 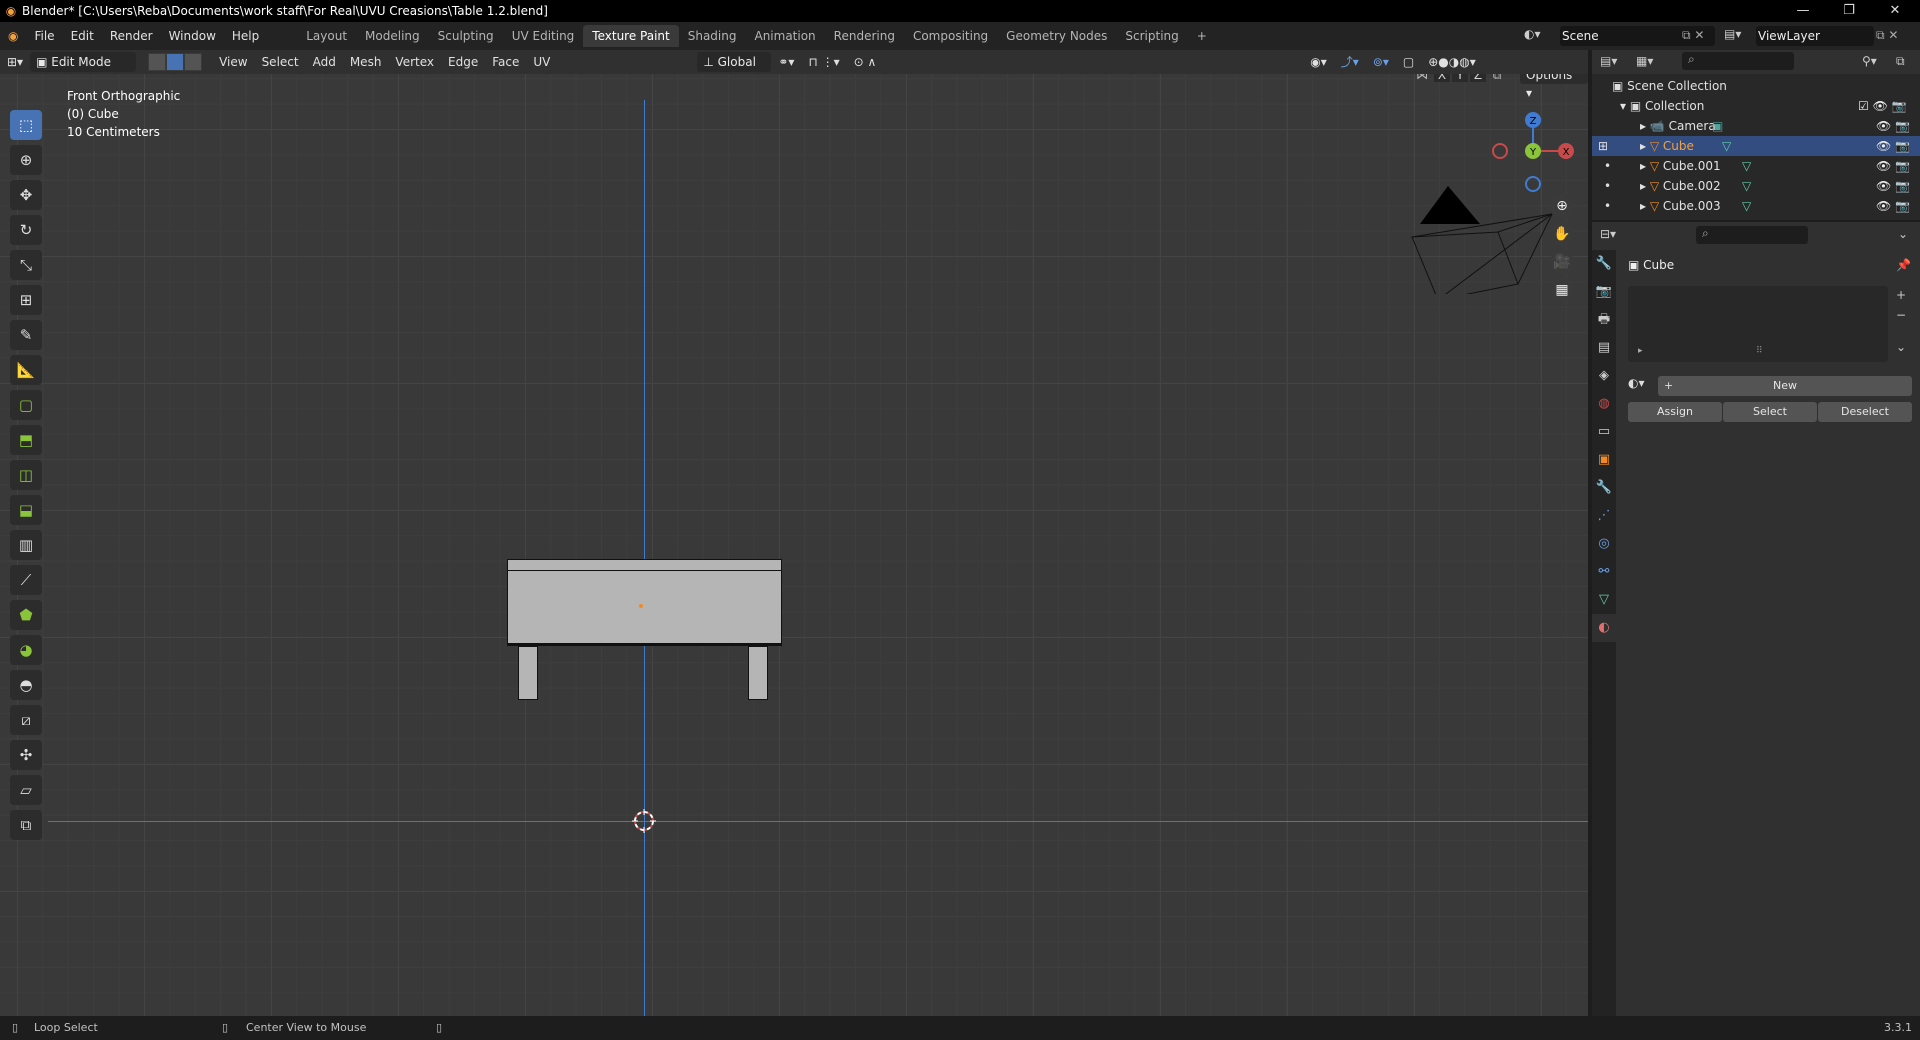 I want to click on editor-type-icon: ⊞▾, so click(x=15, y=62).